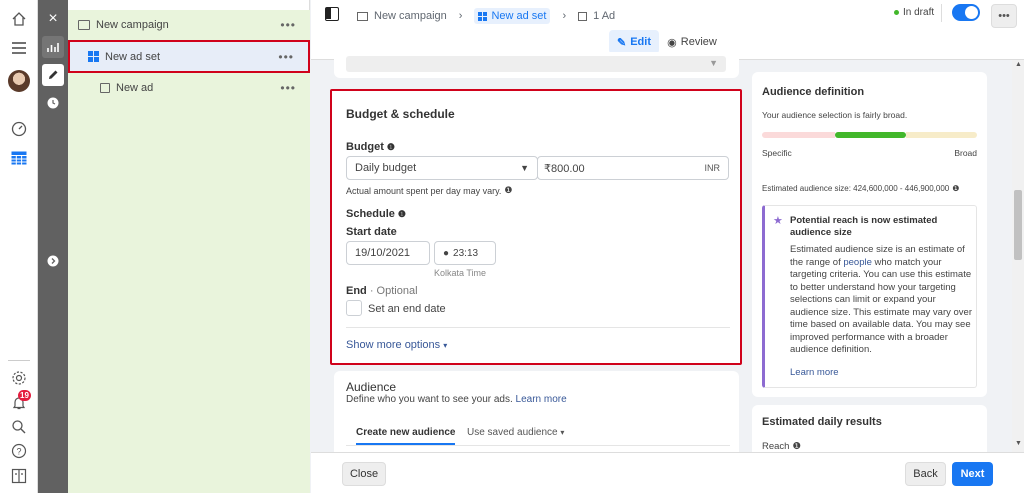  Describe the element at coordinates (1018, 225) in the screenshot. I see `scrollbar-thumb` at that location.